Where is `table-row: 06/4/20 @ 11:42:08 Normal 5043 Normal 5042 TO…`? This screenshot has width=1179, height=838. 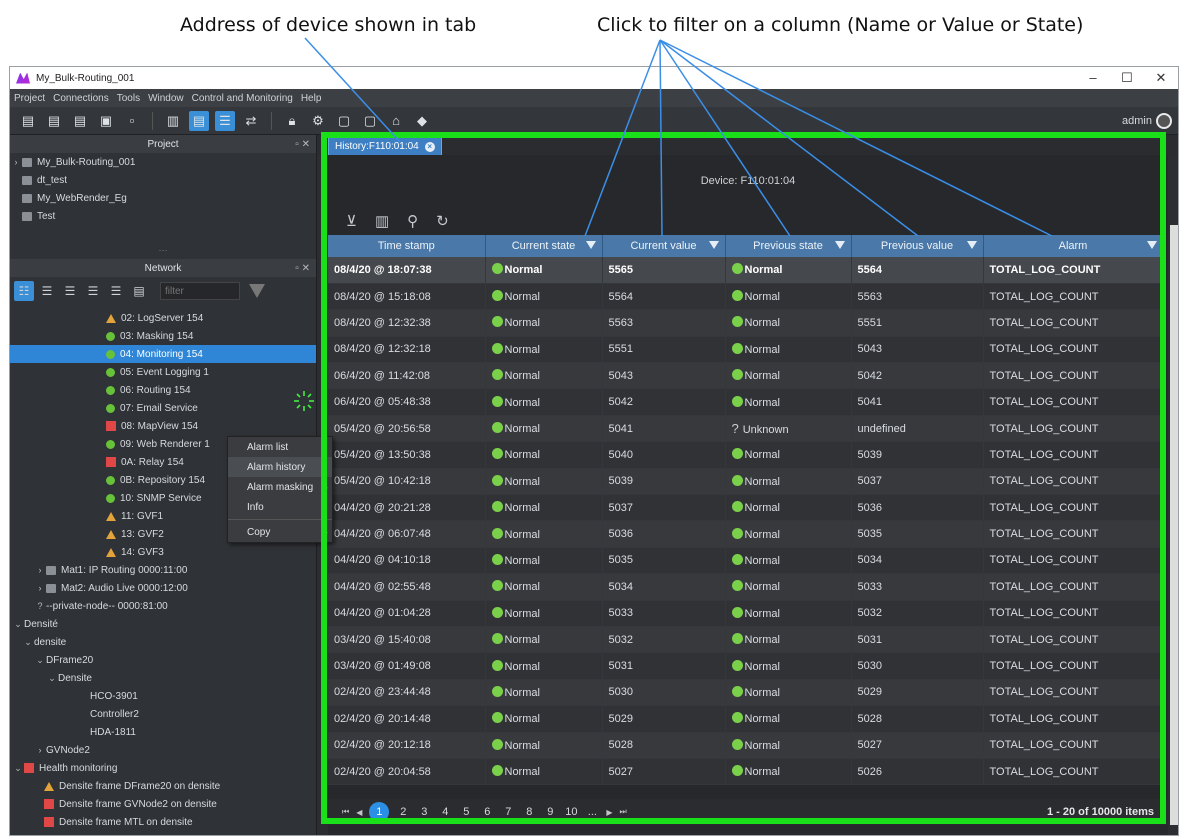 table-row: 06/4/20 @ 11:42:08 Normal 5043 Normal 5042 TO… is located at coordinates (746, 376).